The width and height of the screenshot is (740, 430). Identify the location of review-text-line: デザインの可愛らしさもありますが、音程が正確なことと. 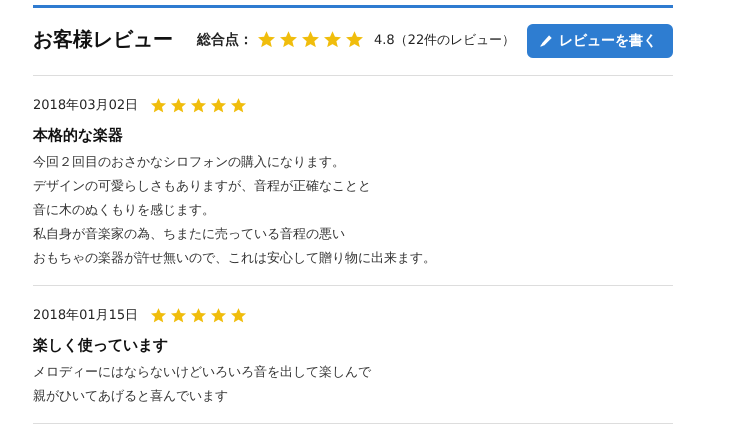
(202, 187).